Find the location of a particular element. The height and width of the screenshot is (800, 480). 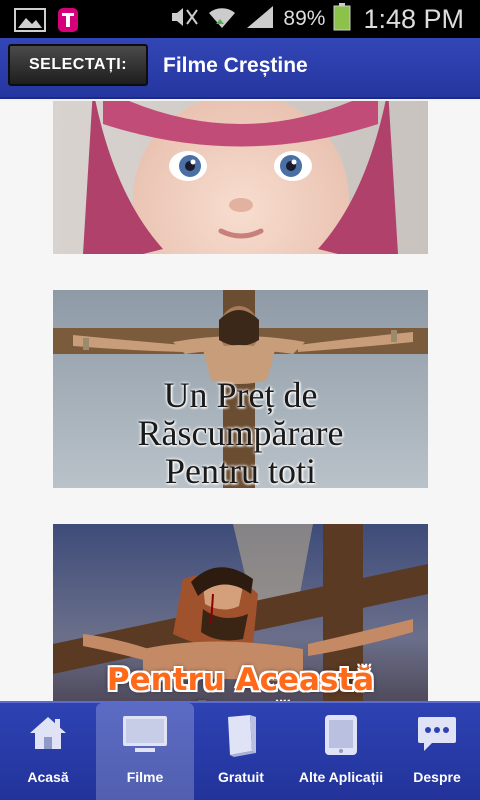

chat-bubble-icon is located at coordinates (437, 736).